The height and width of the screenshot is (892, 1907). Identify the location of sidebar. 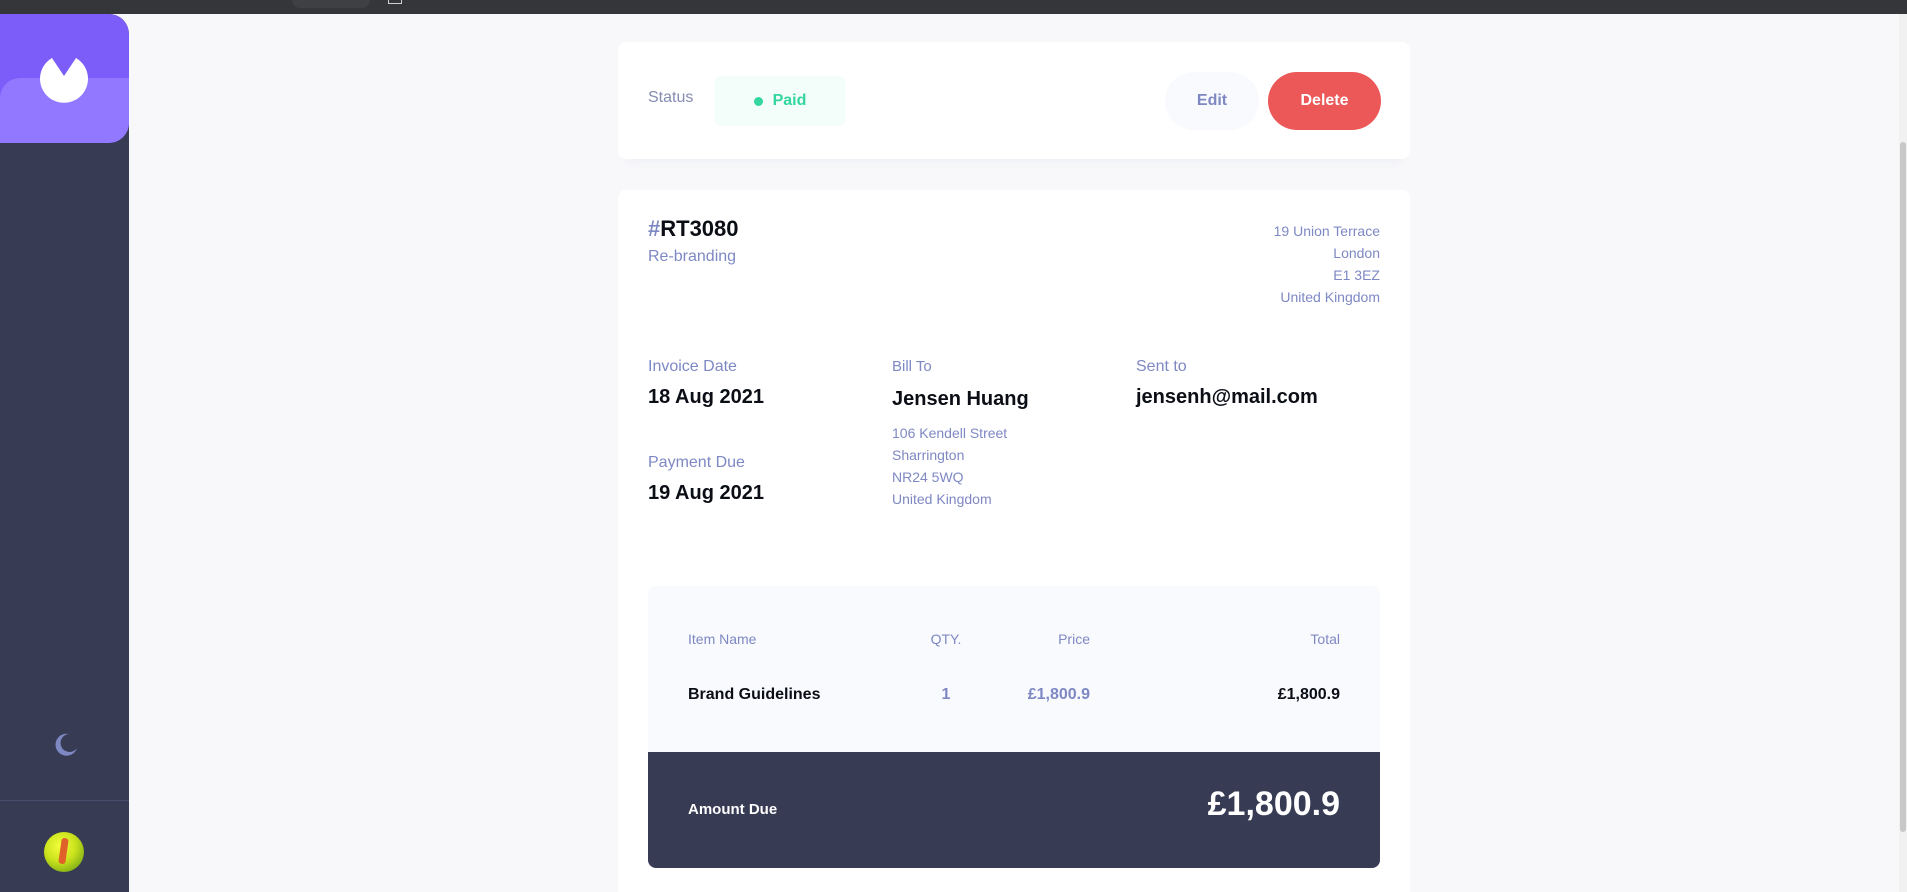
(64, 453).